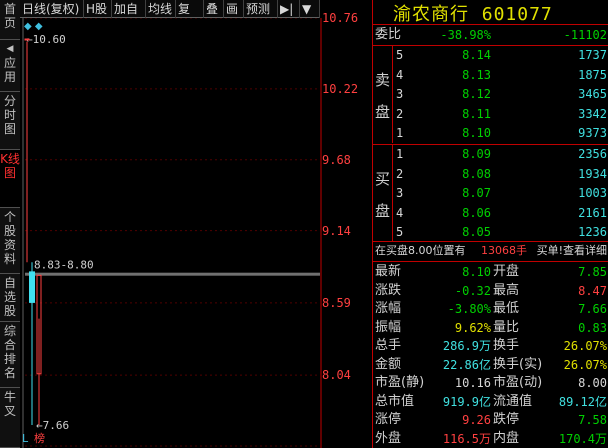  What do you see at coordinates (465, 35) in the screenshot?
I see `weibi-pct: -38.98%` at bounding box center [465, 35].